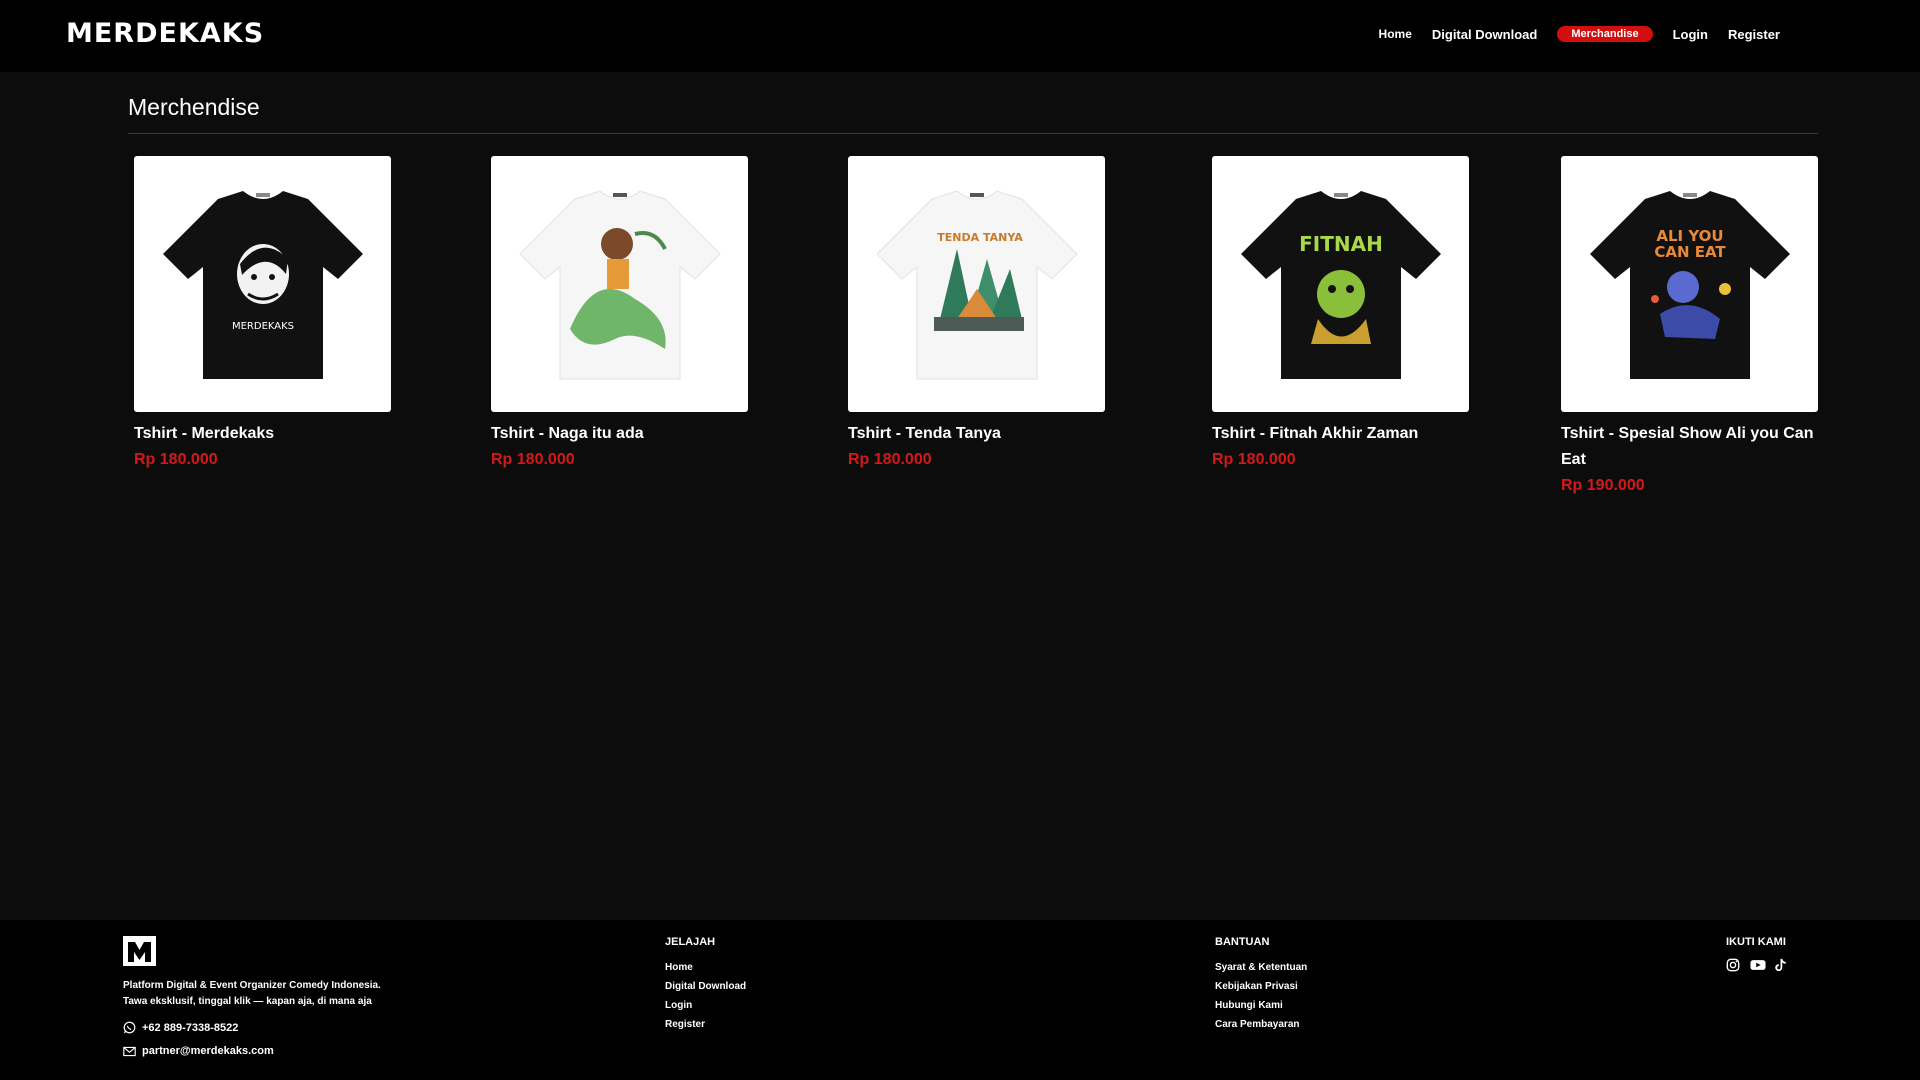 The width and height of the screenshot is (1920, 1080). Describe the element at coordinates (705, 1024) in the screenshot. I see `footer-link-register: Register` at that location.